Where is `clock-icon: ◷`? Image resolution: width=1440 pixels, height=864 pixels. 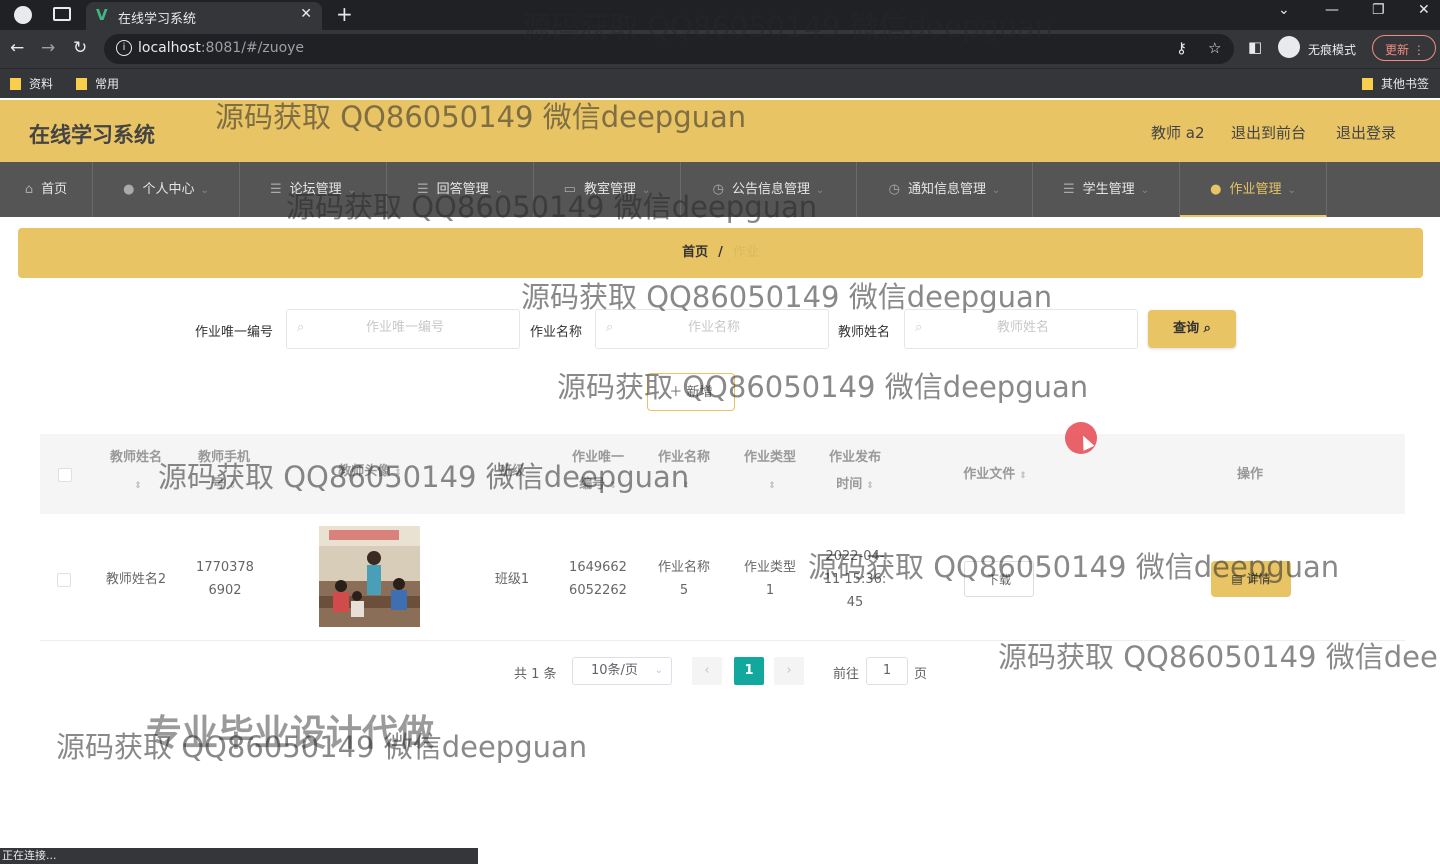
clock-icon: ◷ is located at coordinates (894, 189).